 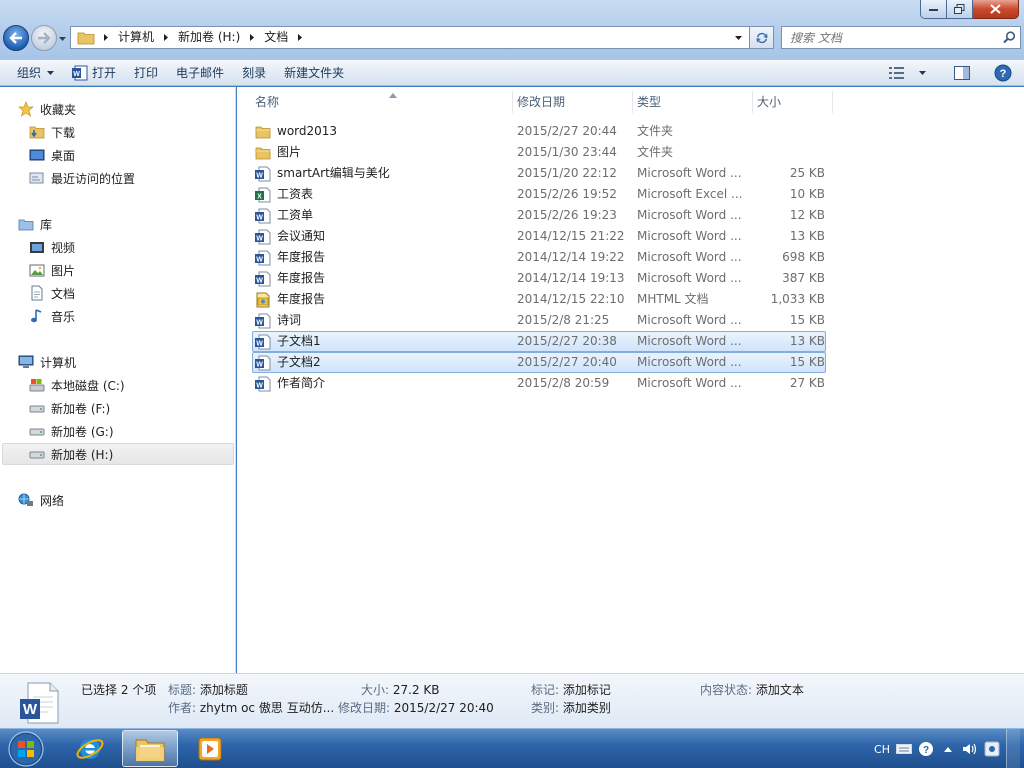 I want to click on nav-label: 音乐, so click(x=63, y=316).